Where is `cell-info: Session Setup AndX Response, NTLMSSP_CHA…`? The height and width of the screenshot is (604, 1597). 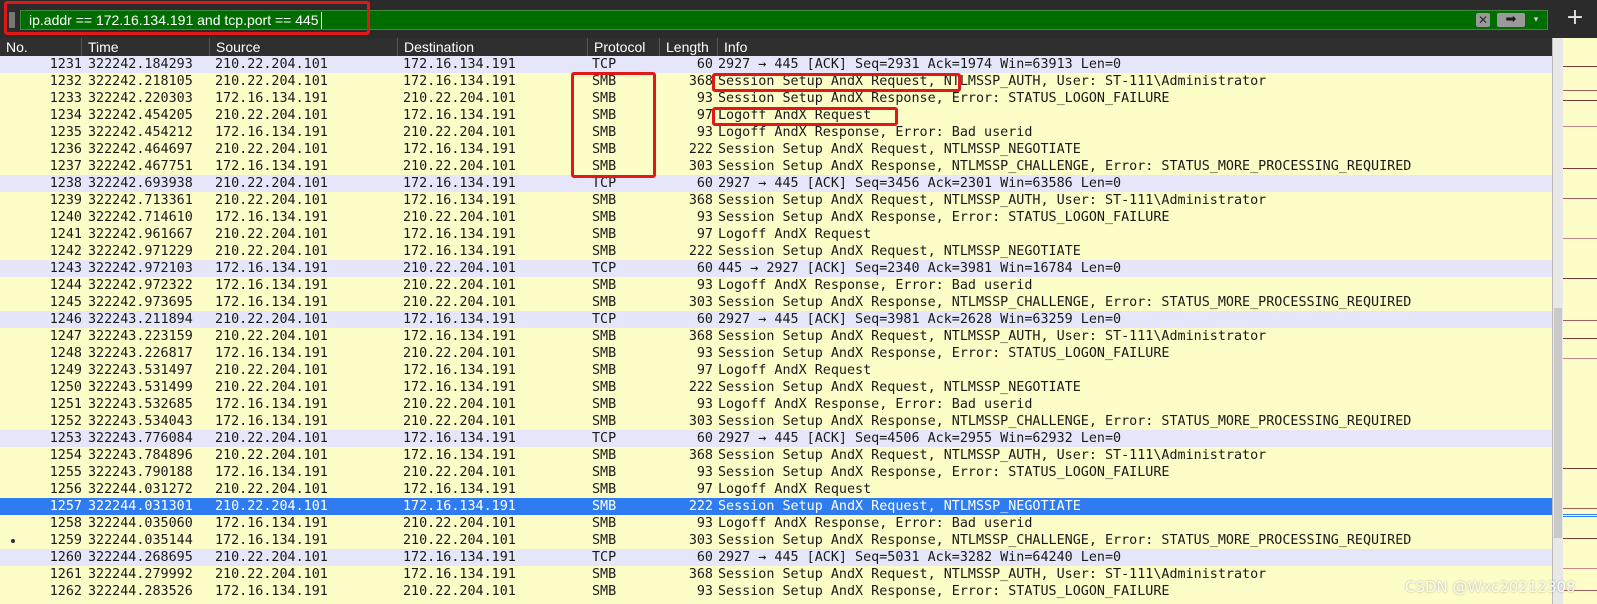
cell-info: Session Setup AndX Response, NTLMSSP_CHA… is located at coordinates (1065, 302).